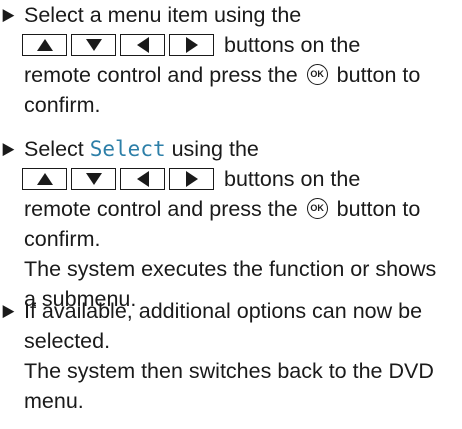 The width and height of the screenshot is (462, 429). I want to click on step-2-line-4: confirm., so click(62, 239).